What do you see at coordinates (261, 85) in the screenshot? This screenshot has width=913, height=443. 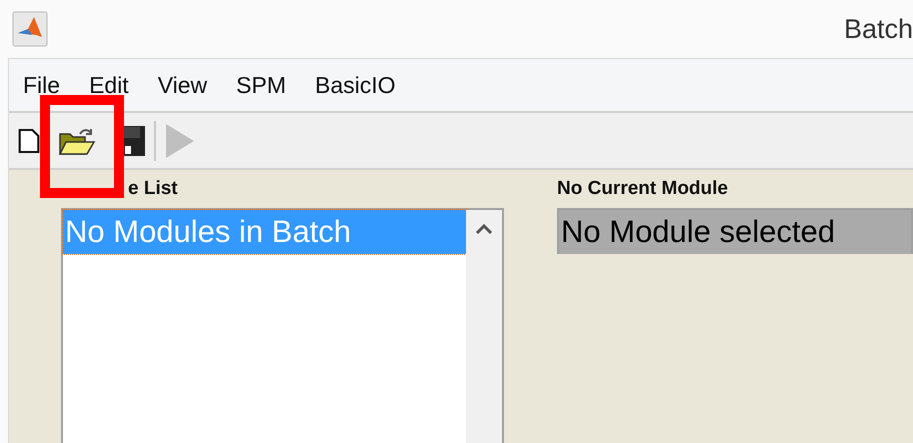 I see `menu-item: SPM` at bounding box center [261, 85].